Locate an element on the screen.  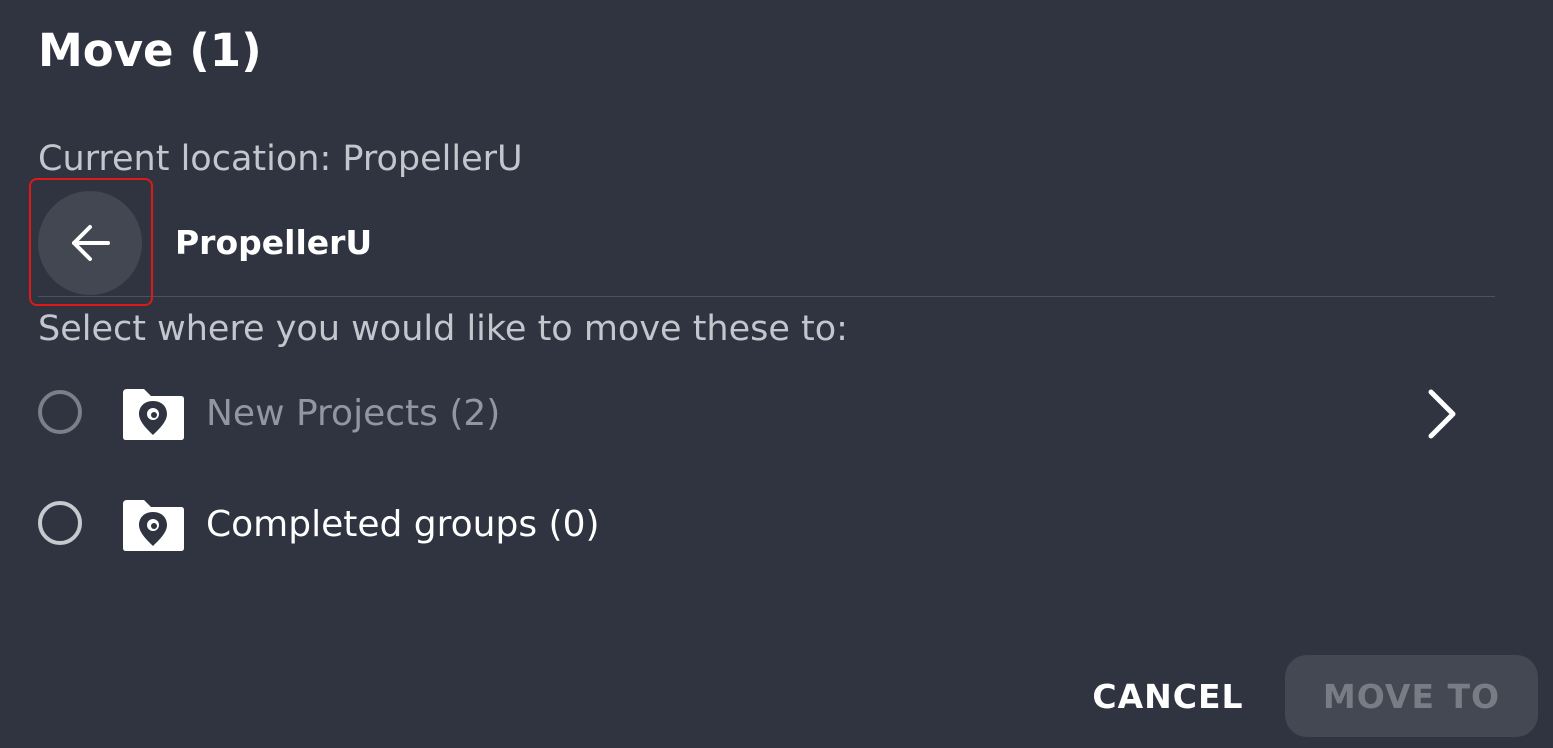
option-new-projects: New Projects (2) is located at coordinates (758, 414).